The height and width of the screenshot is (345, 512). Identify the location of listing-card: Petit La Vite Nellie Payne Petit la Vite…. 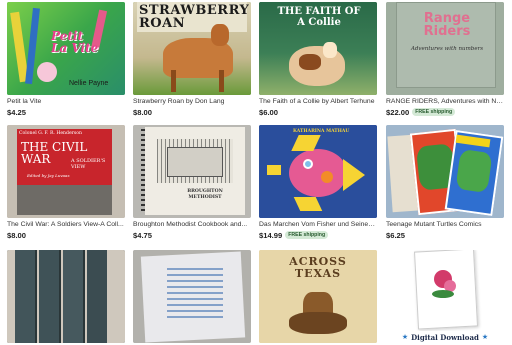
(66, 59).